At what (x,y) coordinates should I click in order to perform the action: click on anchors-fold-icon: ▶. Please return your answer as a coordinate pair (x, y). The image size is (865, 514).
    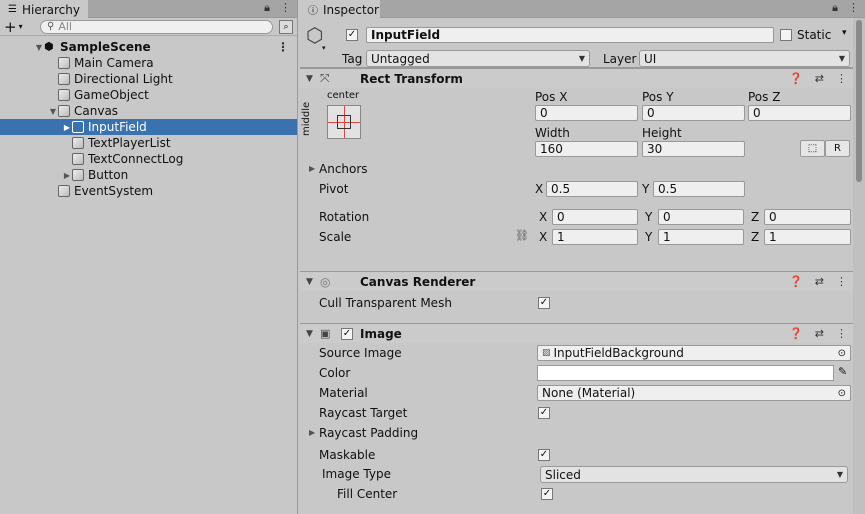
    Looking at the image, I should click on (312, 168).